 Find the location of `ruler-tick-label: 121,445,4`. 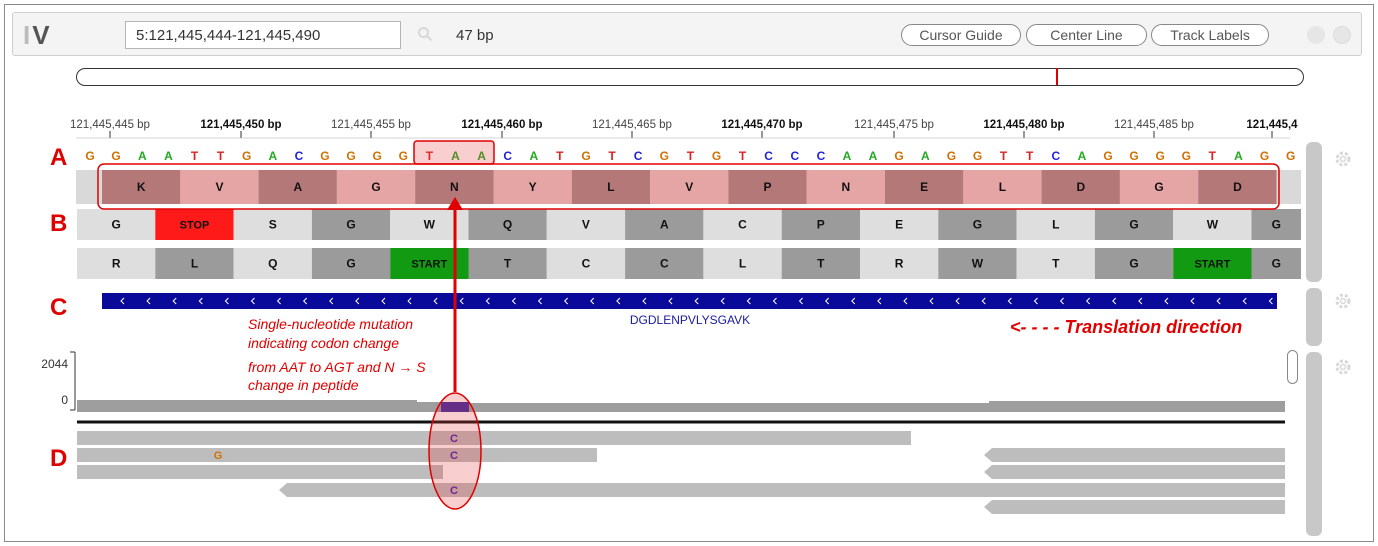

ruler-tick-label: 121,445,4 is located at coordinates (1272, 125).